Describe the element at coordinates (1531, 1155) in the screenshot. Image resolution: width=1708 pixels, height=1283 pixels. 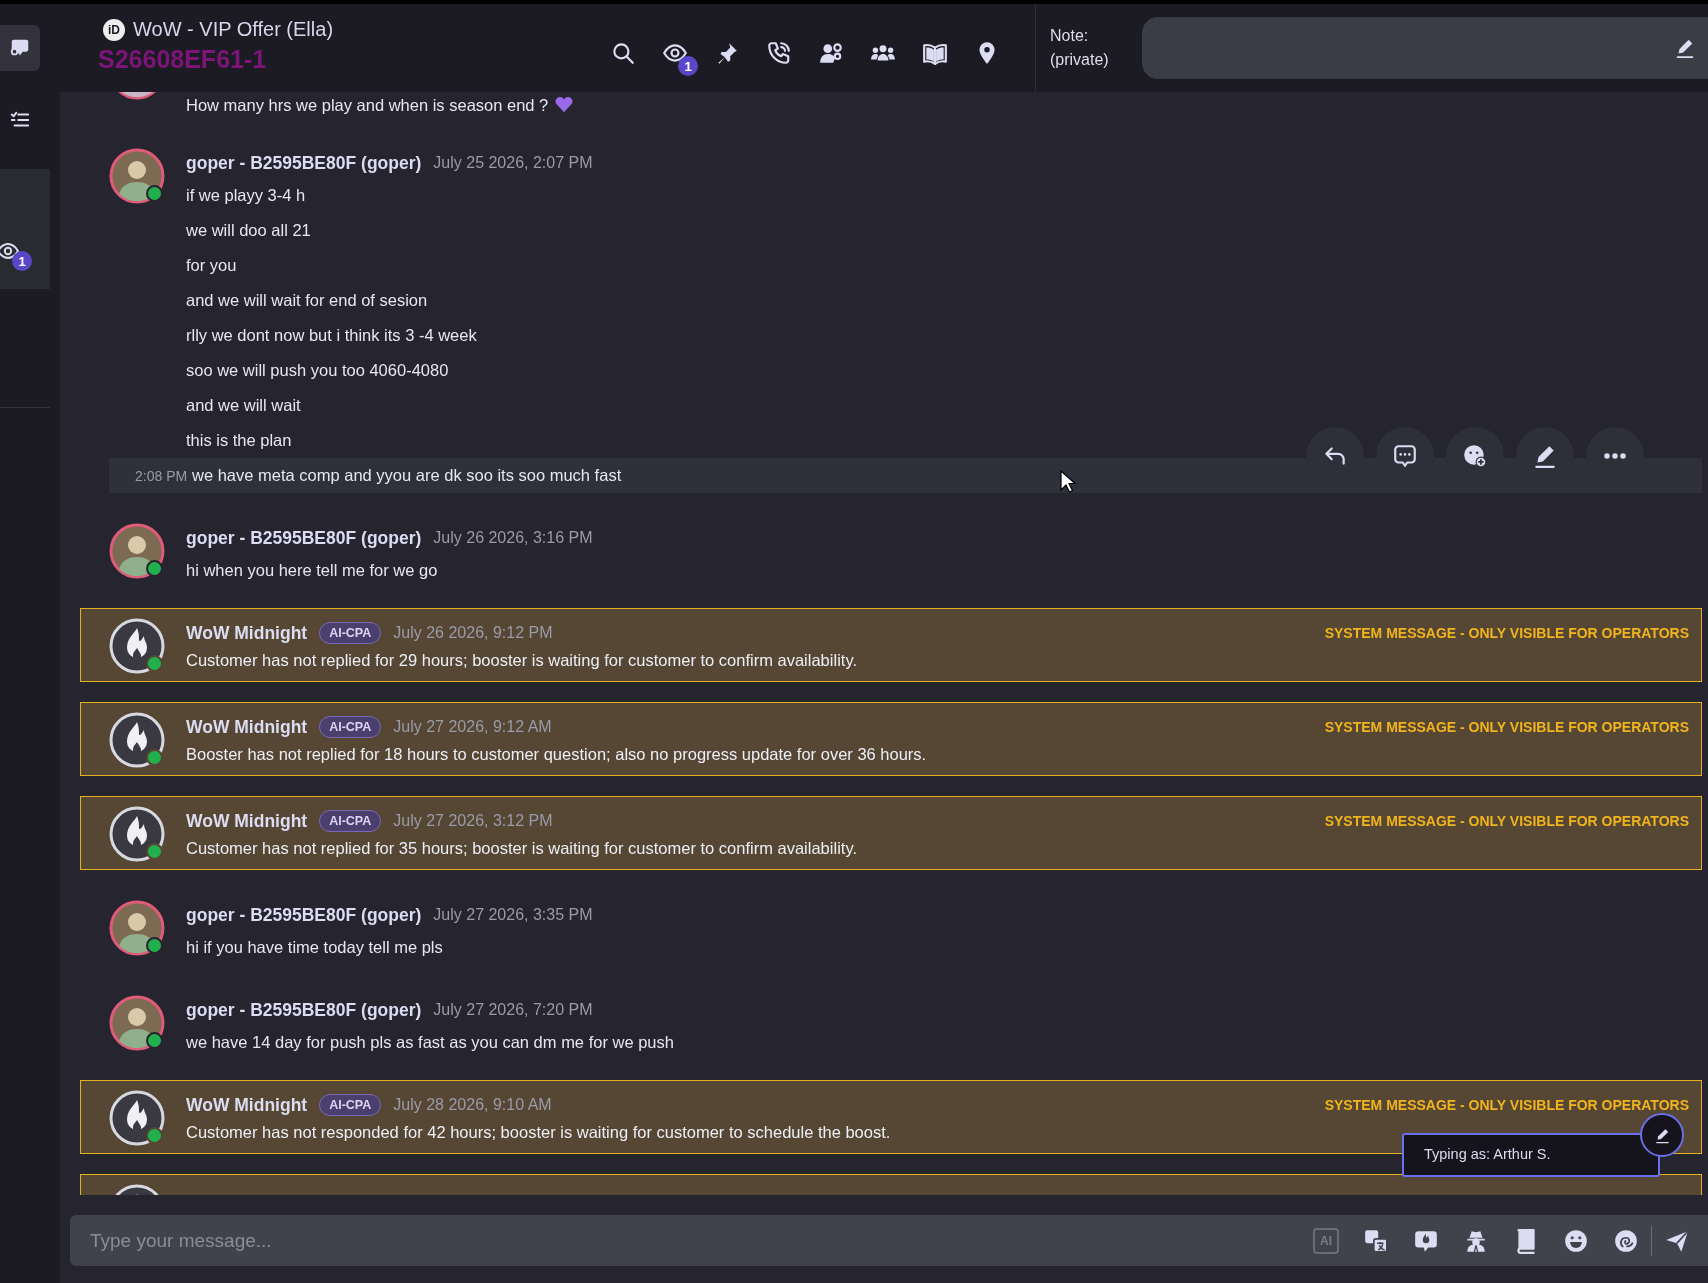
I see `typing-indicator: Typing as: Arthur S.` at that location.